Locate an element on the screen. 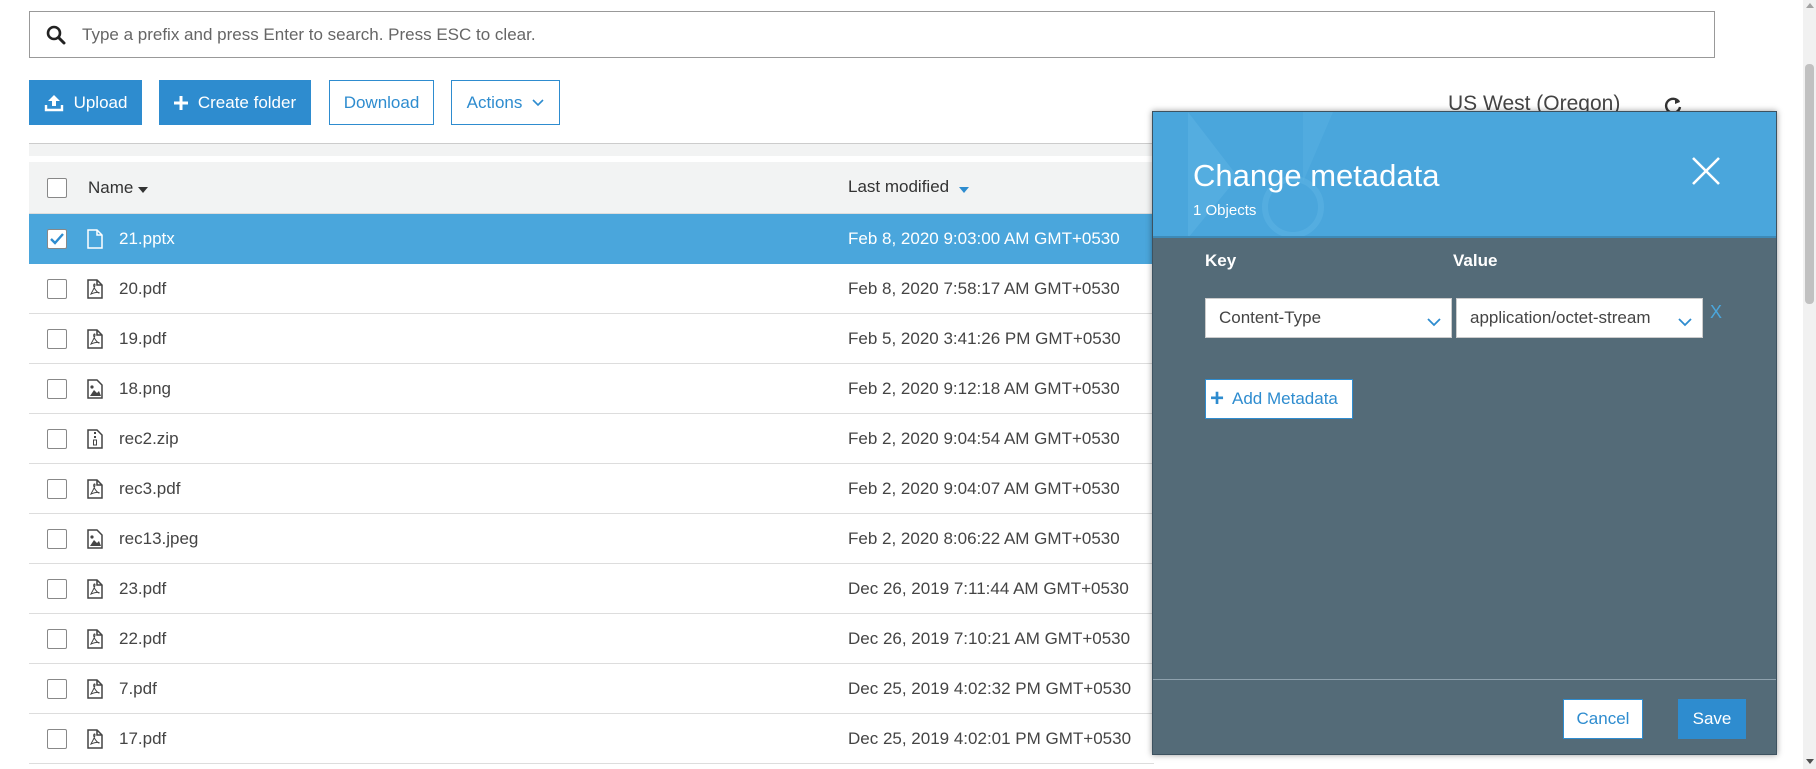 The image size is (1816, 769). create-folder-button-label: Create folder is located at coordinates (247, 102).